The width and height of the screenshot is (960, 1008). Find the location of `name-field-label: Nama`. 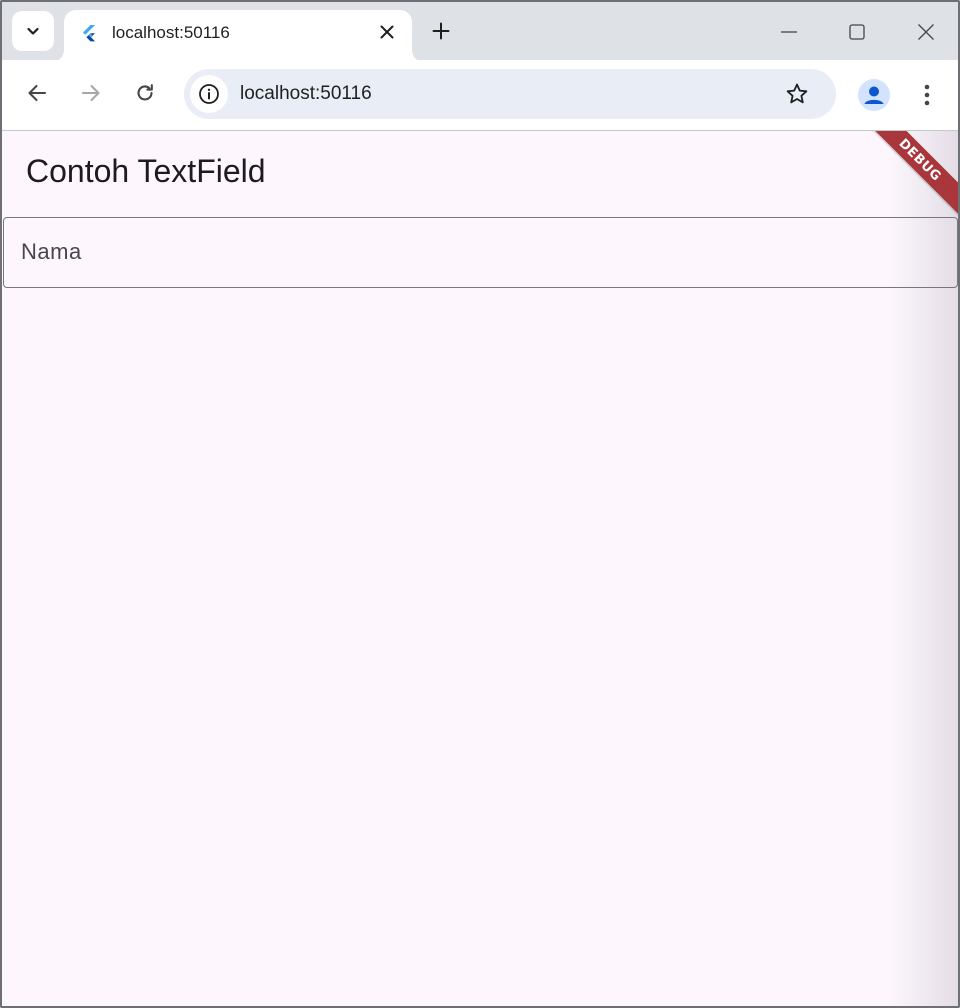

name-field-label: Nama is located at coordinates (51, 251).